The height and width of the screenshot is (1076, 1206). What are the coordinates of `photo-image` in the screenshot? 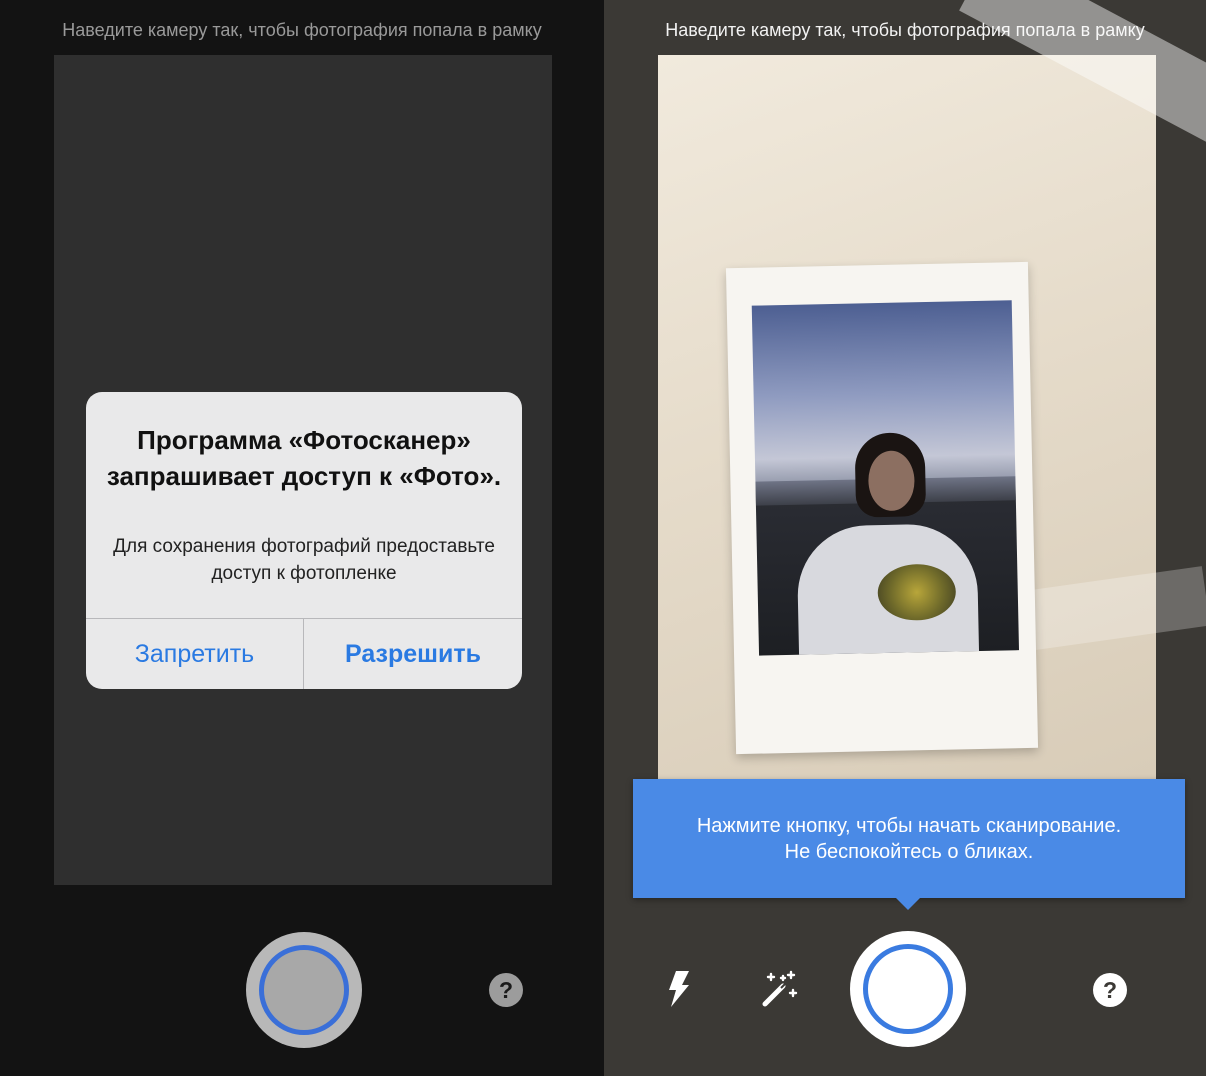 It's located at (885, 478).